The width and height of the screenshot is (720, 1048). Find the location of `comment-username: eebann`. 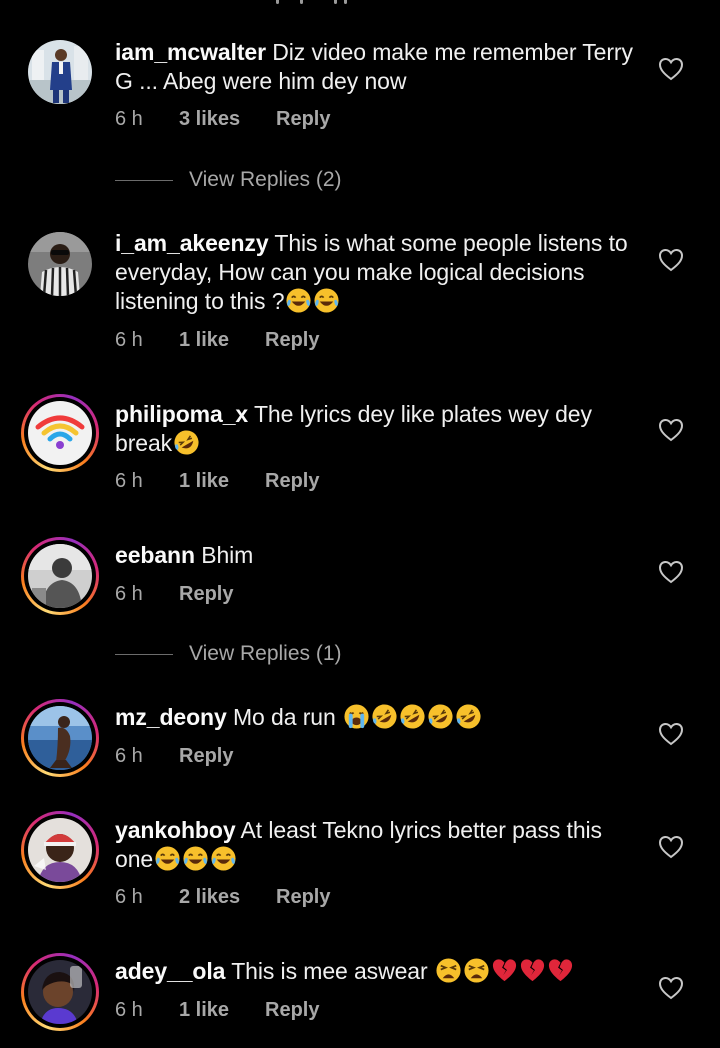

comment-username: eebann is located at coordinates (155, 555).